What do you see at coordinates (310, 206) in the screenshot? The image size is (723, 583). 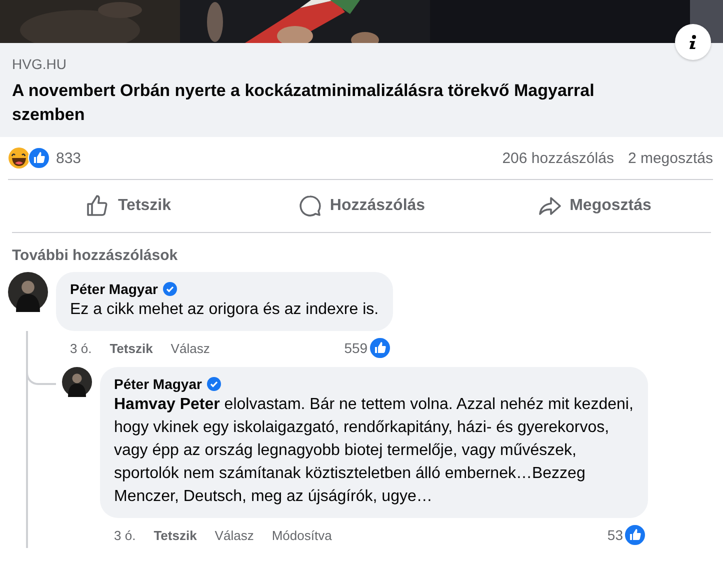 I see `speech-bubble-icon` at bounding box center [310, 206].